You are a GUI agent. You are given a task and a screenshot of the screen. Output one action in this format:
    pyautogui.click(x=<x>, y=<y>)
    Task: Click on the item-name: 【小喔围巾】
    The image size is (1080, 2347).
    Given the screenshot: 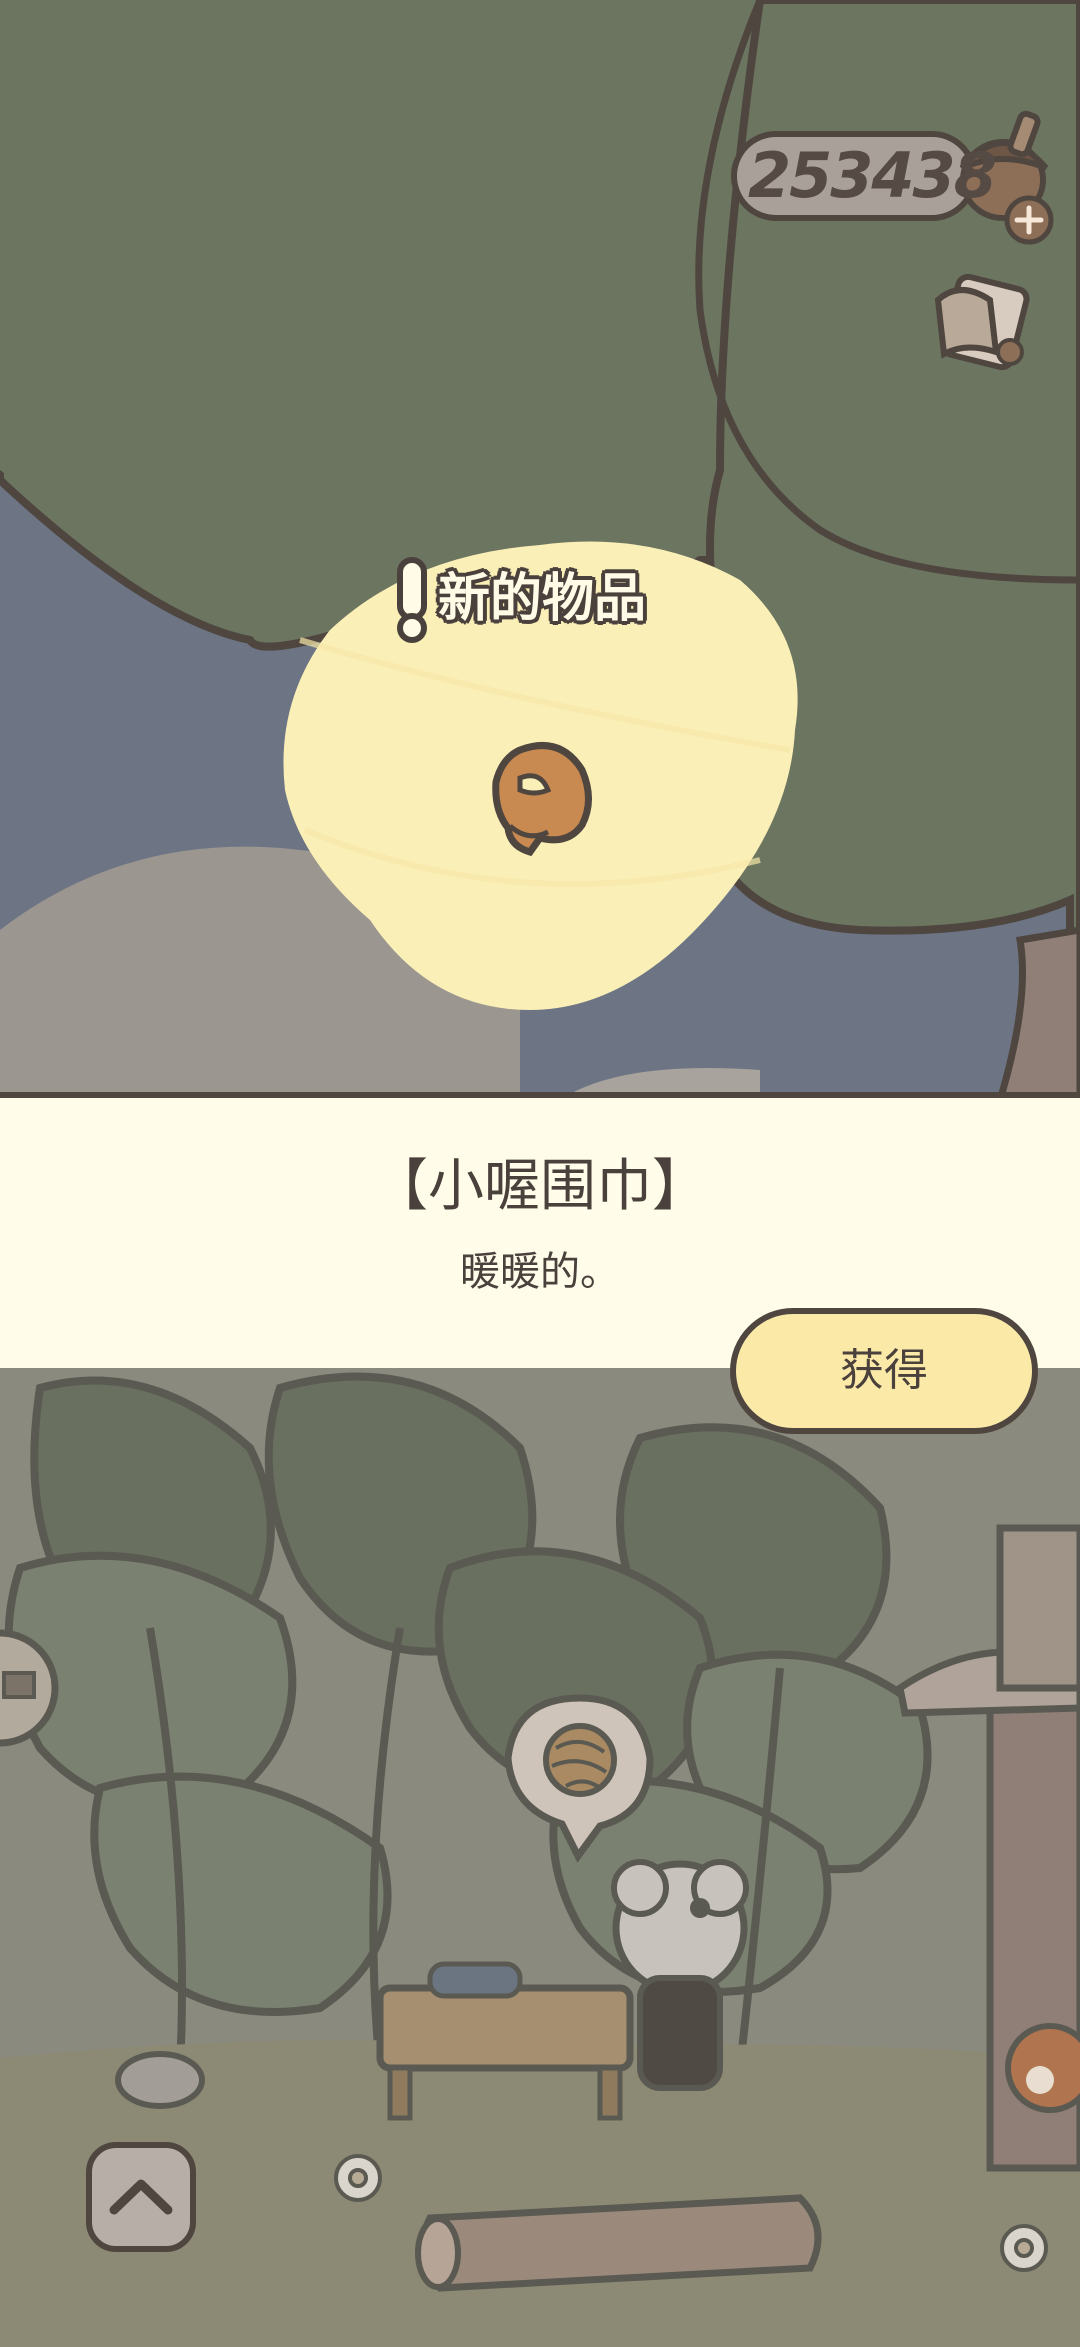 What is the action you would take?
    pyautogui.click(x=540, y=1186)
    